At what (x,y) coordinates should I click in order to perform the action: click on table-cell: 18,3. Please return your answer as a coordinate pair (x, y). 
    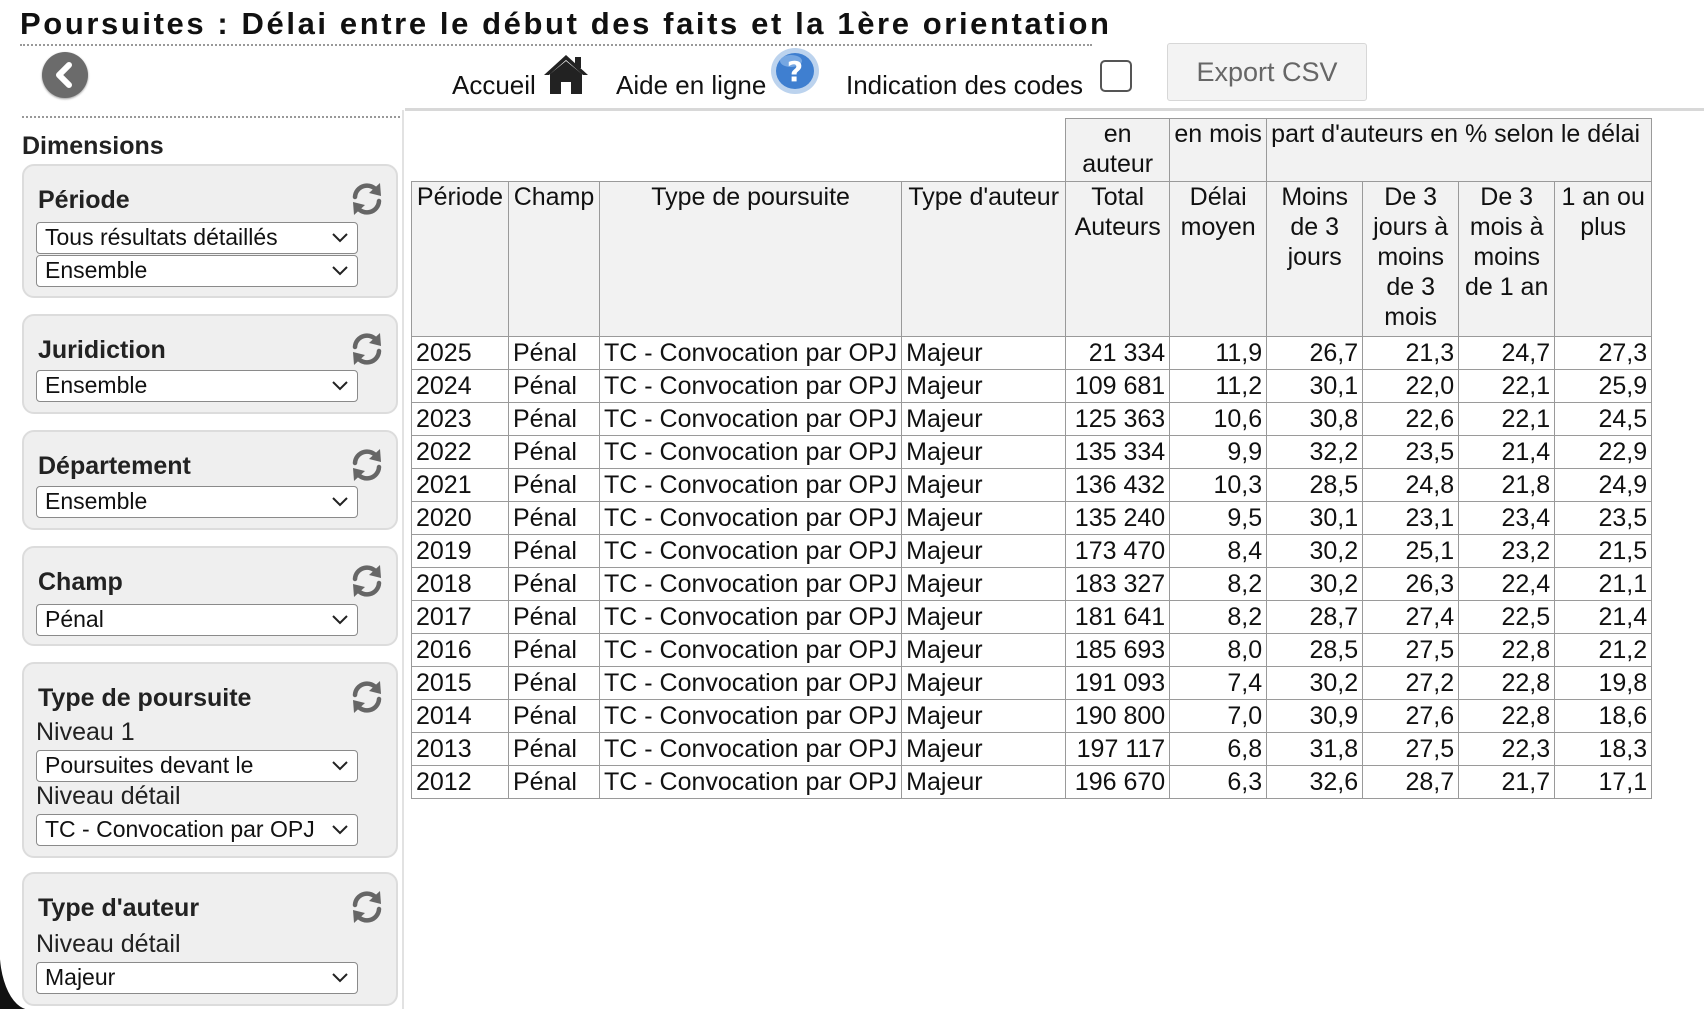
    Looking at the image, I should click on (1603, 749).